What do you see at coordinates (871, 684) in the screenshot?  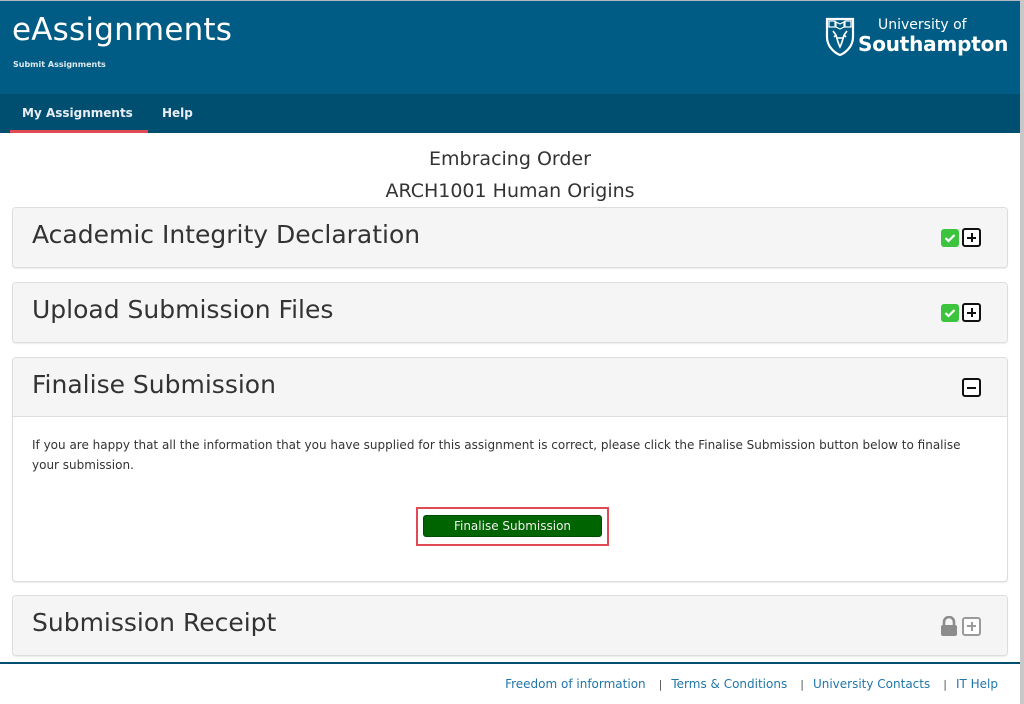 I see `footer-link-contacts: University Contacts` at bounding box center [871, 684].